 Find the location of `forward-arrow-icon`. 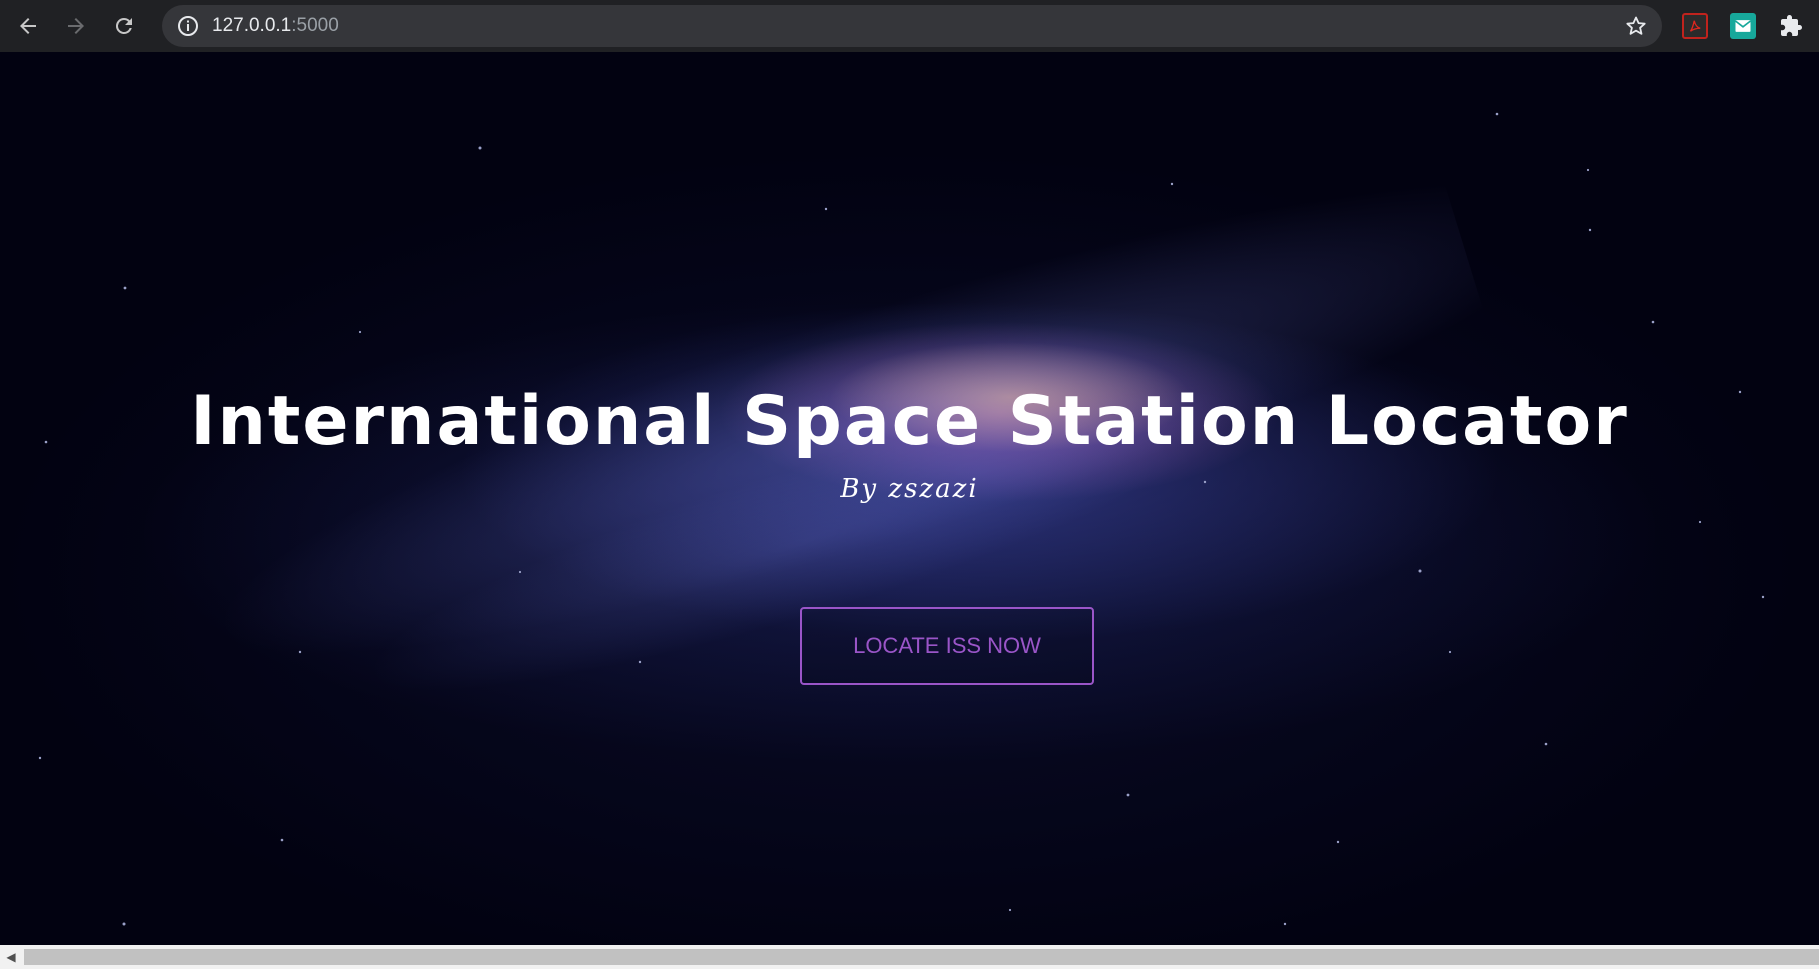

forward-arrow-icon is located at coordinates (76, 26).